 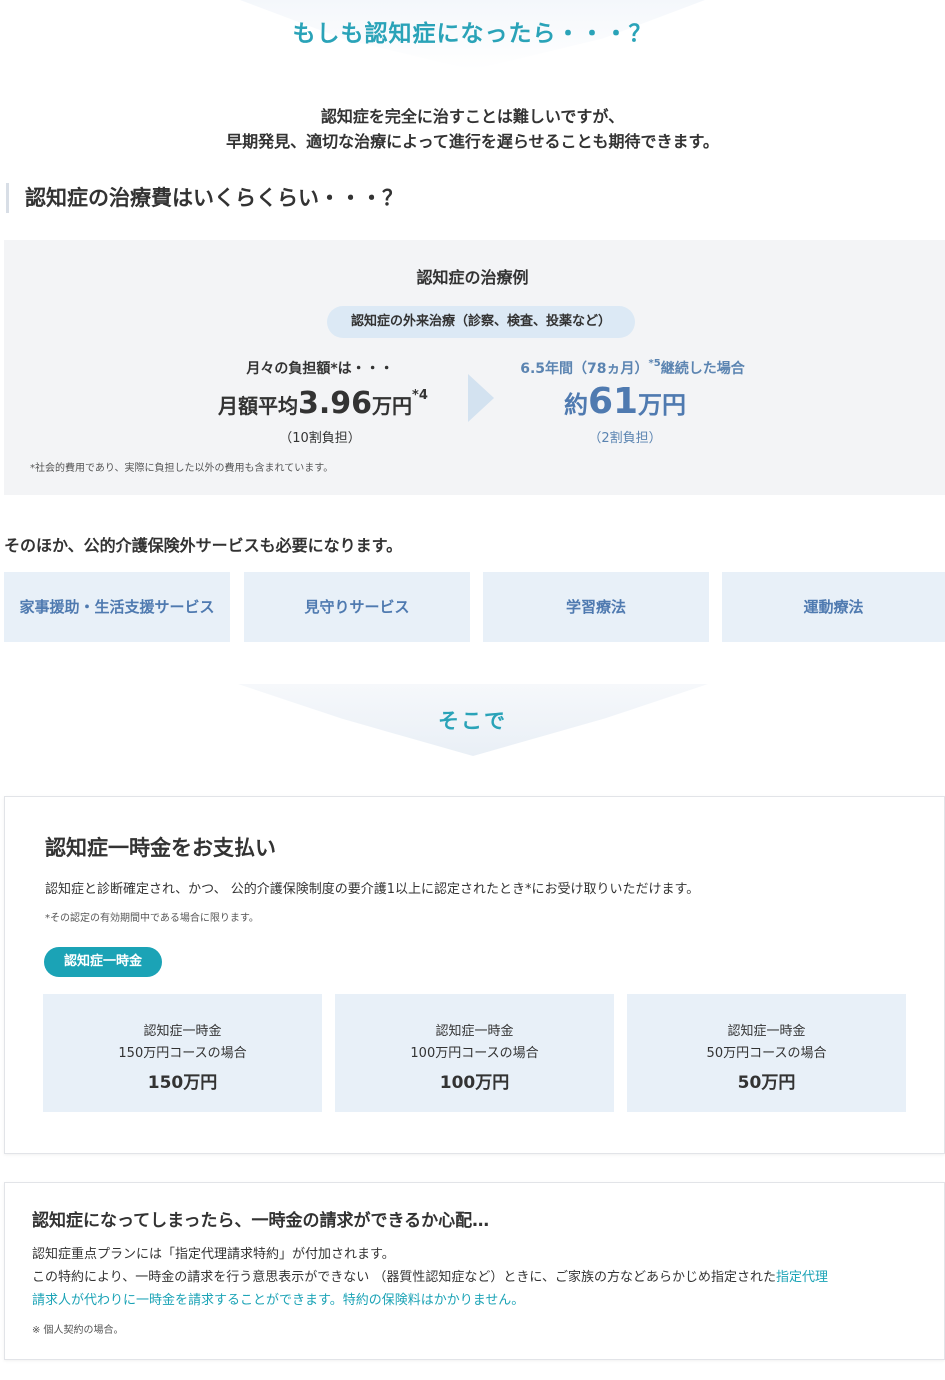 I want to click on other-services-lead: そのほか、公的介護保険外サービスも必要になります。, so click(x=203, y=545).